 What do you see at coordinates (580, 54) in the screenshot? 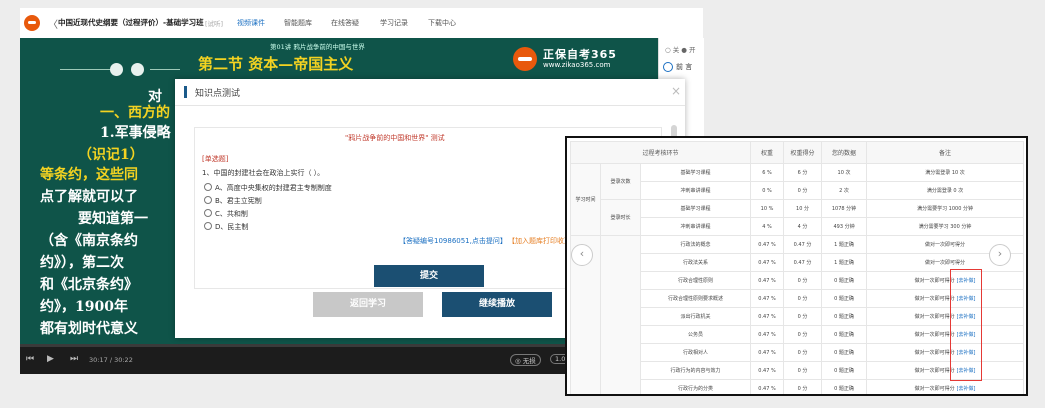
I see `brand-name: 正保自考365` at bounding box center [580, 54].